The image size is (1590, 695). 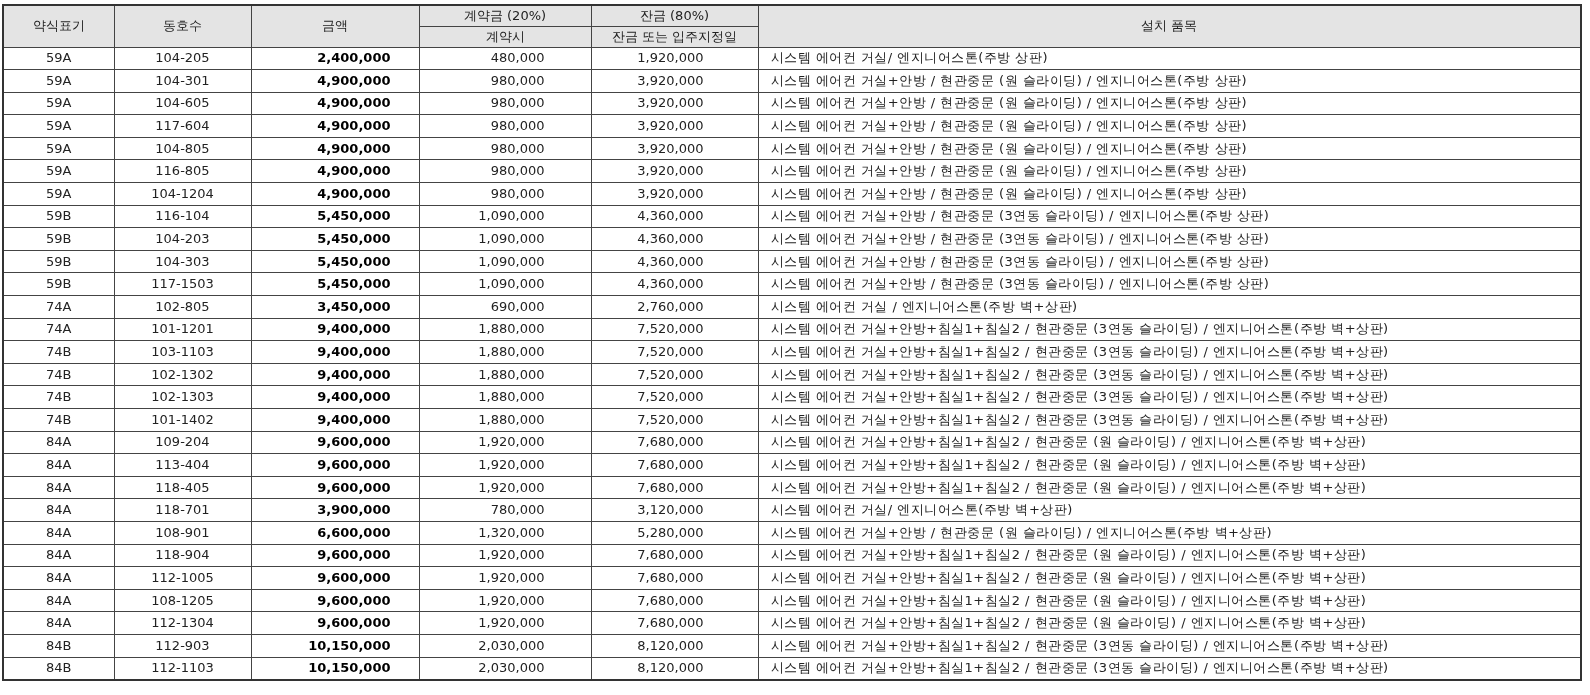 What do you see at coordinates (182, 329) in the screenshot?
I see `table-cell: 101-1201` at bounding box center [182, 329].